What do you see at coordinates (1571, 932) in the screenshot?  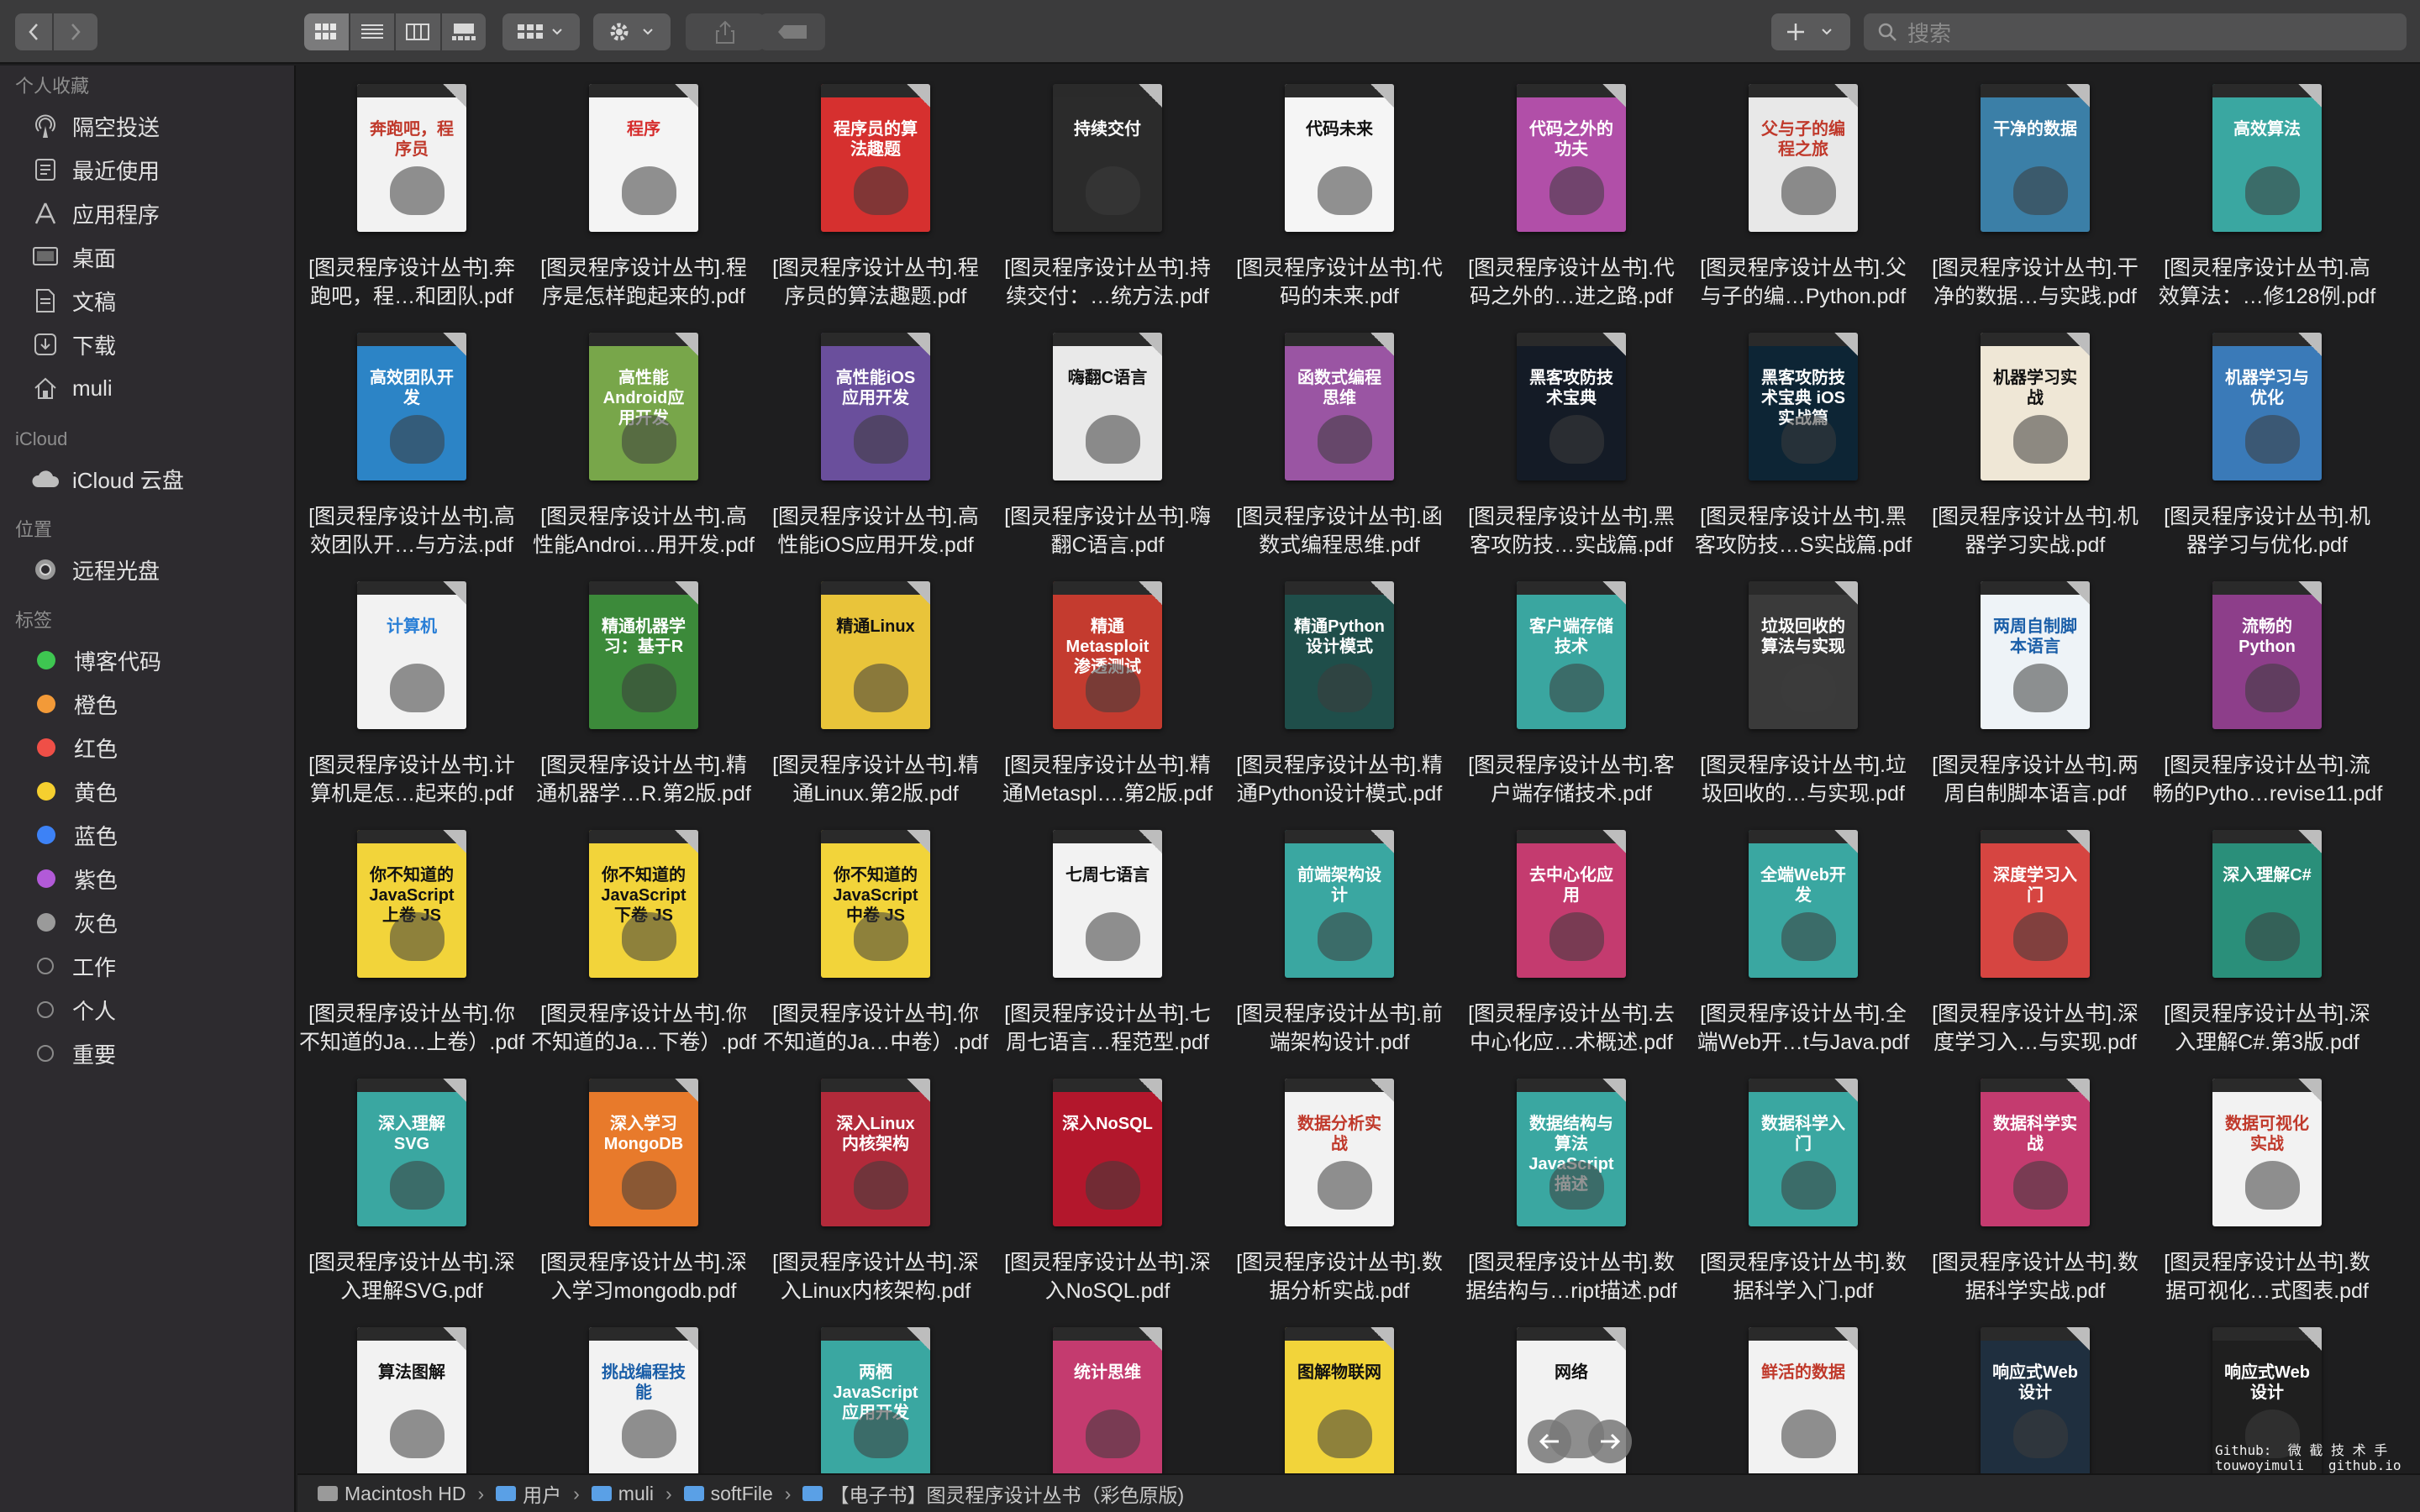 I see `file-item: 去中心化应用 [图灵程序设计丛书].去 中心化应…术概述.pdf` at bounding box center [1571, 932].